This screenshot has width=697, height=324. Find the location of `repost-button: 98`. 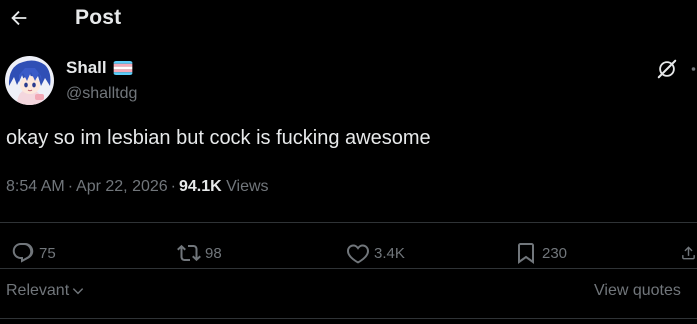

repost-button: 98 is located at coordinates (199, 253).